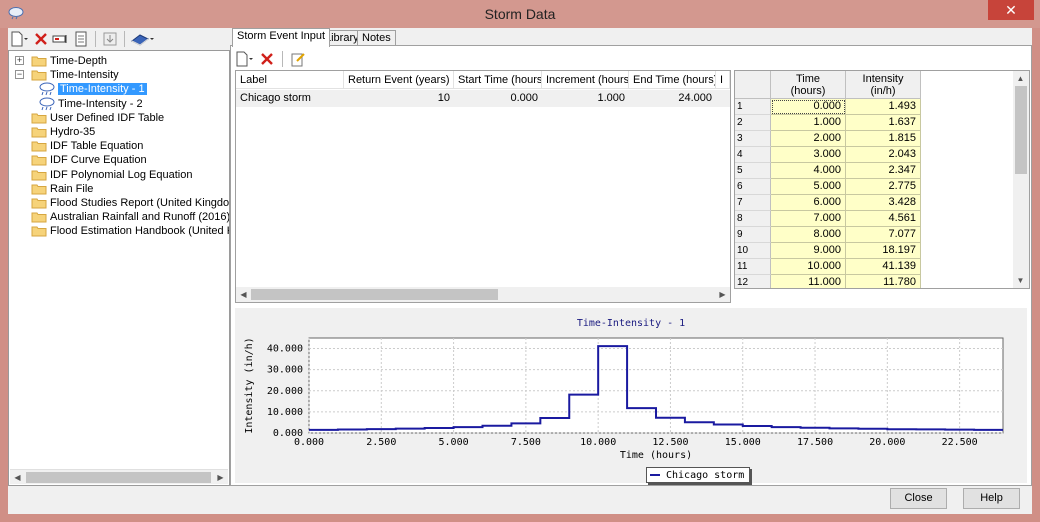 Image resolution: width=1040 pixels, height=522 pixels. I want to click on title-bar: Storm Data ✕, so click(520, 14).